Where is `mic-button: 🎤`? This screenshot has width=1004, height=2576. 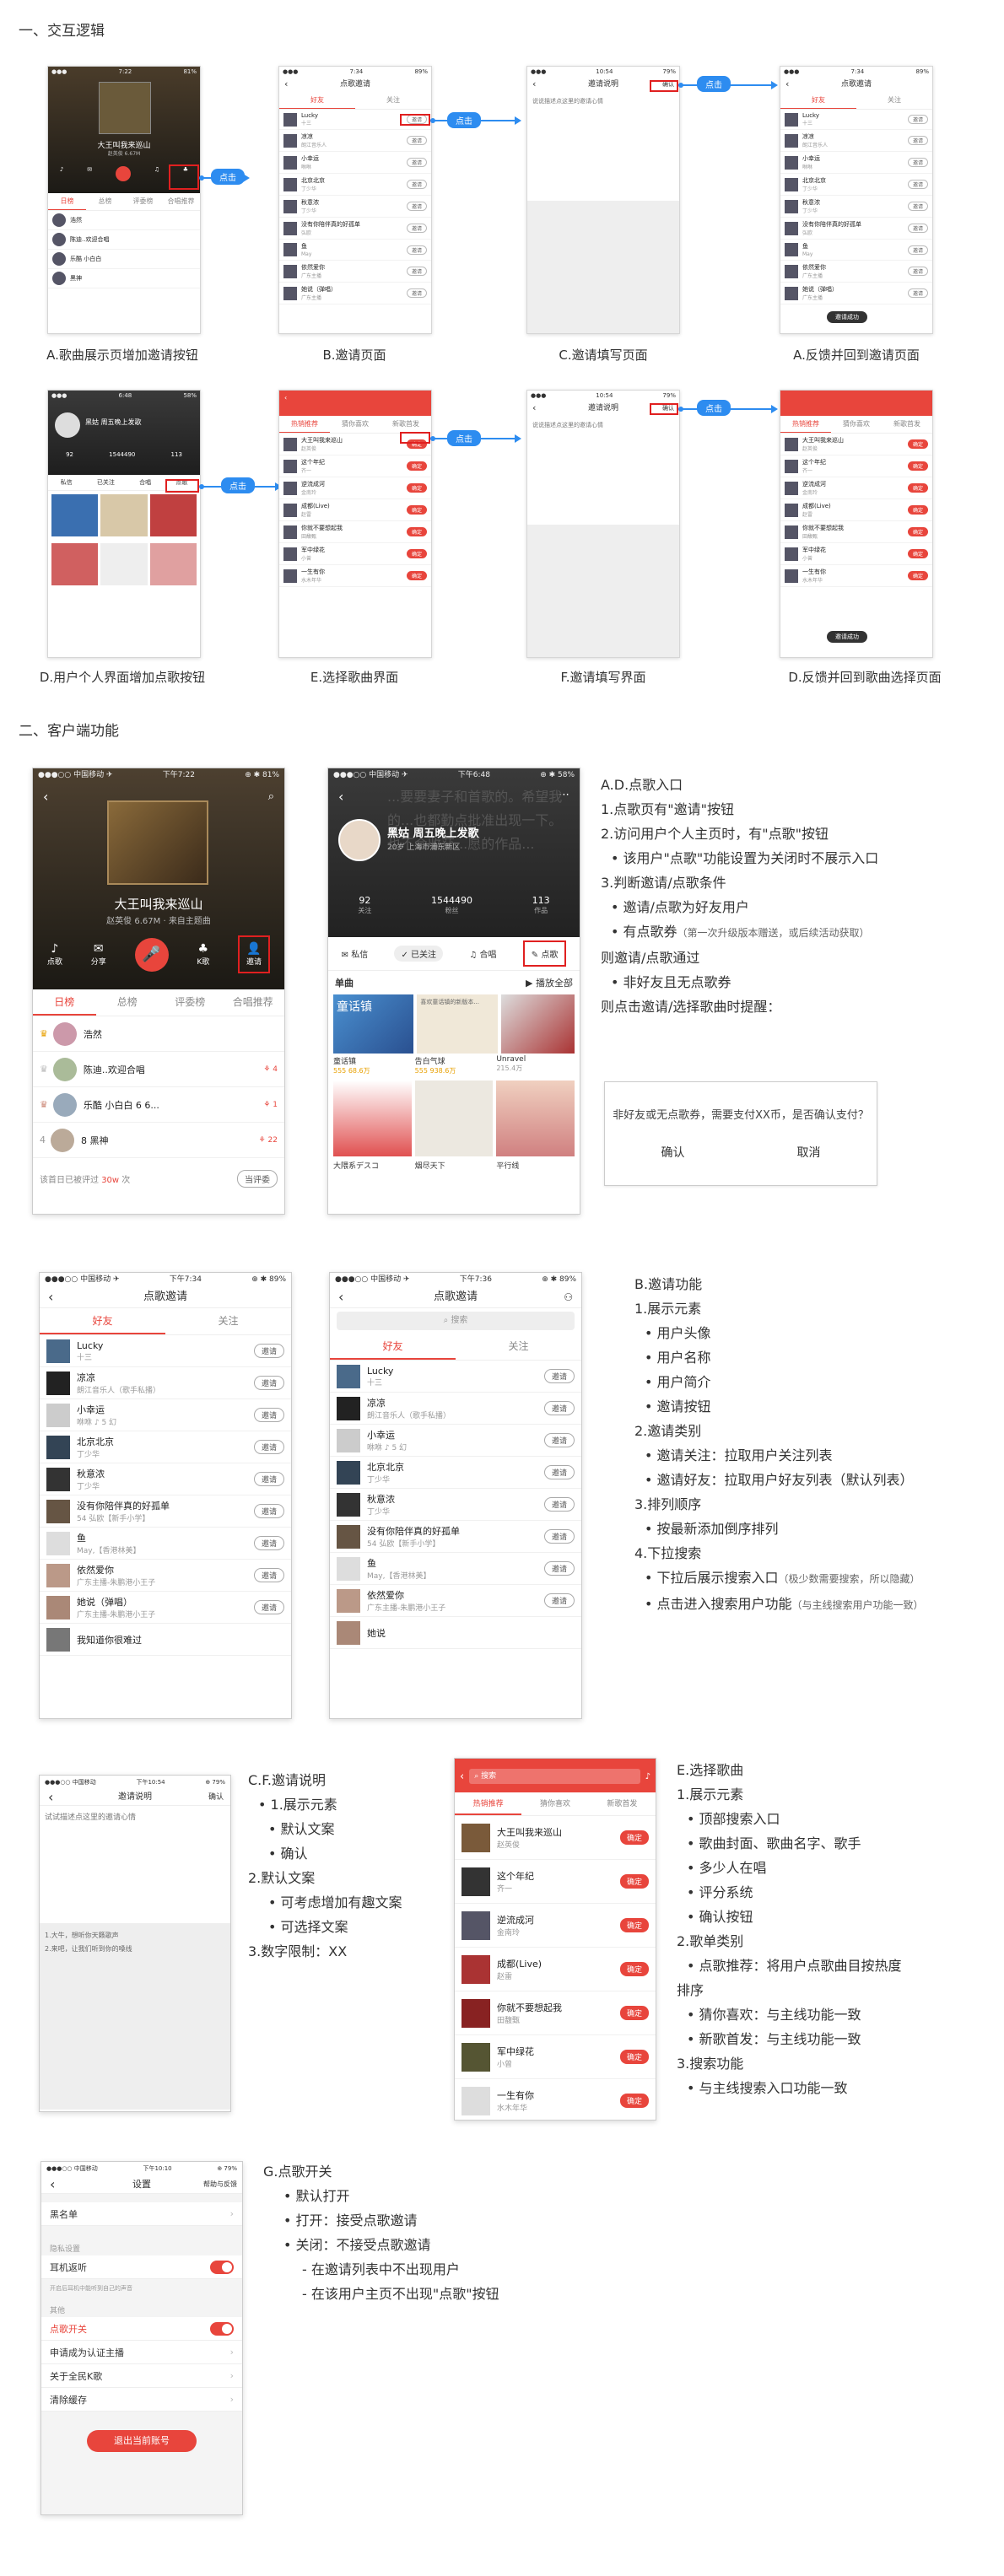
mic-button: 🎤 is located at coordinates (152, 954).